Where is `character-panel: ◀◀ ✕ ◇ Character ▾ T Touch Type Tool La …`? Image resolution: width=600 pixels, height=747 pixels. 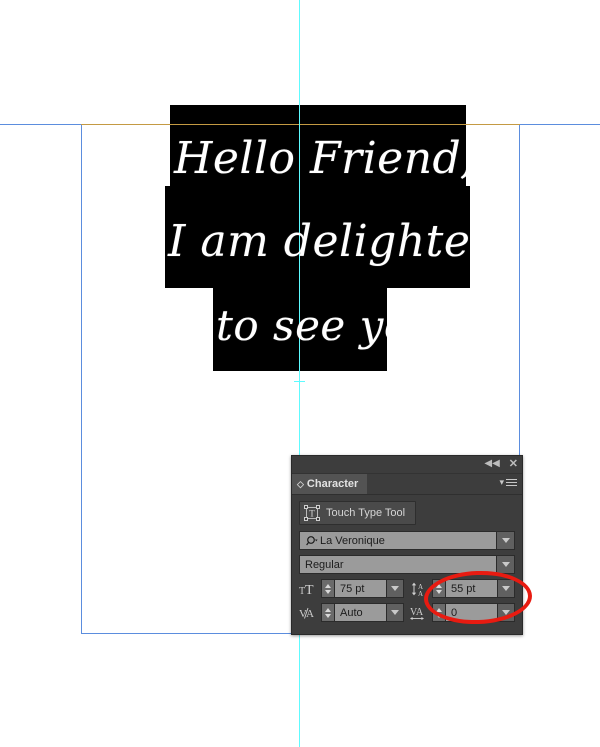 character-panel: ◀◀ ✕ ◇ Character ▾ T Touch Type Tool La … is located at coordinates (407, 545).